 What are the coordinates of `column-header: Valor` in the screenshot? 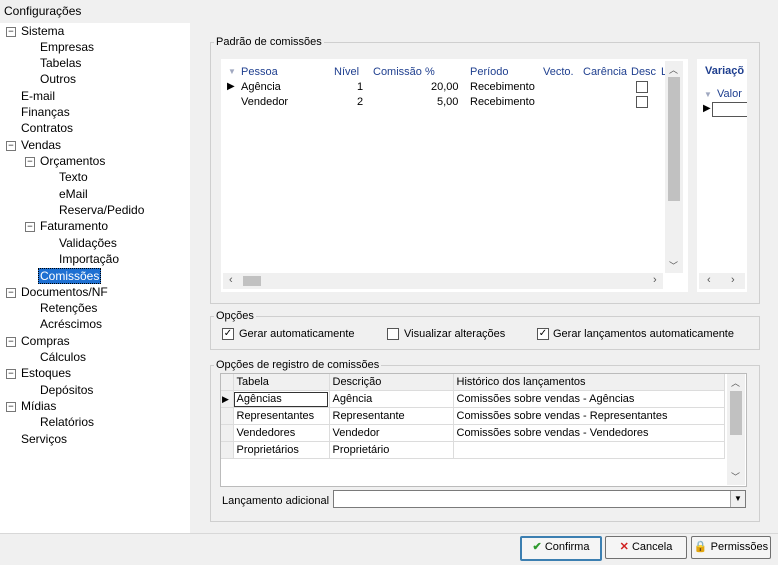 It's located at (729, 94).